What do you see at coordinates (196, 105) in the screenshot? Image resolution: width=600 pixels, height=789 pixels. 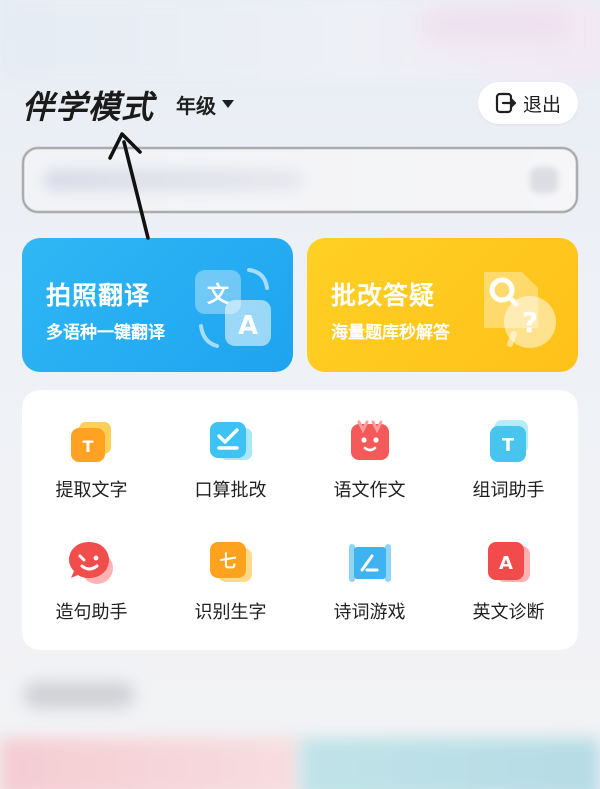 I see `grade-label: 年级` at bounding box center [196, 105].